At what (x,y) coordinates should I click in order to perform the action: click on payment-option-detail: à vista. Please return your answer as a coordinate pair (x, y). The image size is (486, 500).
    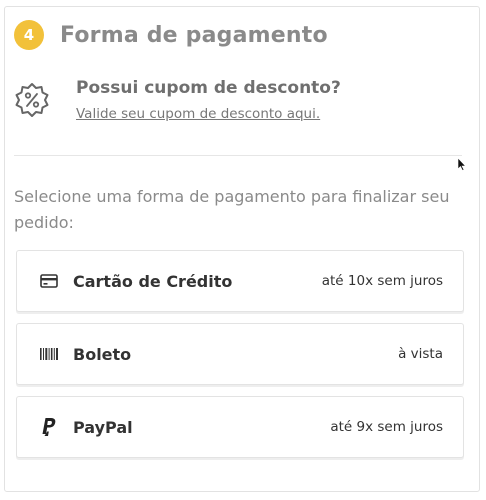
    Looking at the image, I should click on (420, 354).